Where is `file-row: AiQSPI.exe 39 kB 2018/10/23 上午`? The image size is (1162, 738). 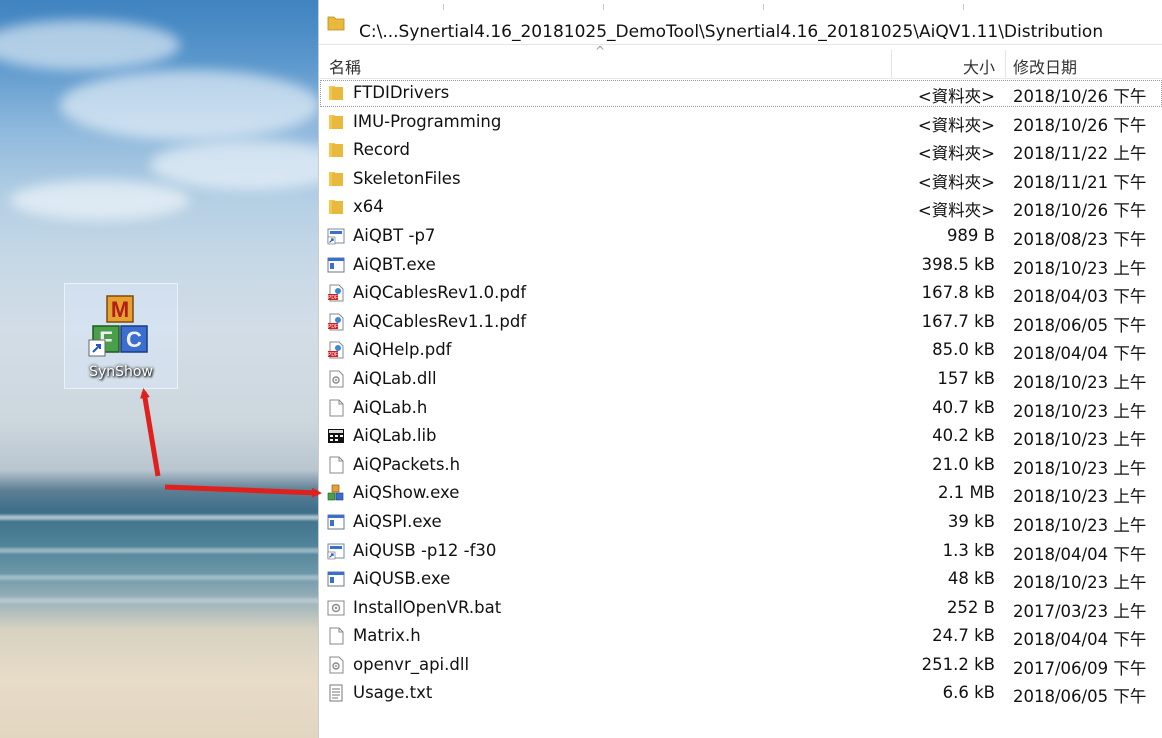
file-row: AiQSPI.exe 39 kB 2018/10/23 上午 is located at coordinates (740, 522).